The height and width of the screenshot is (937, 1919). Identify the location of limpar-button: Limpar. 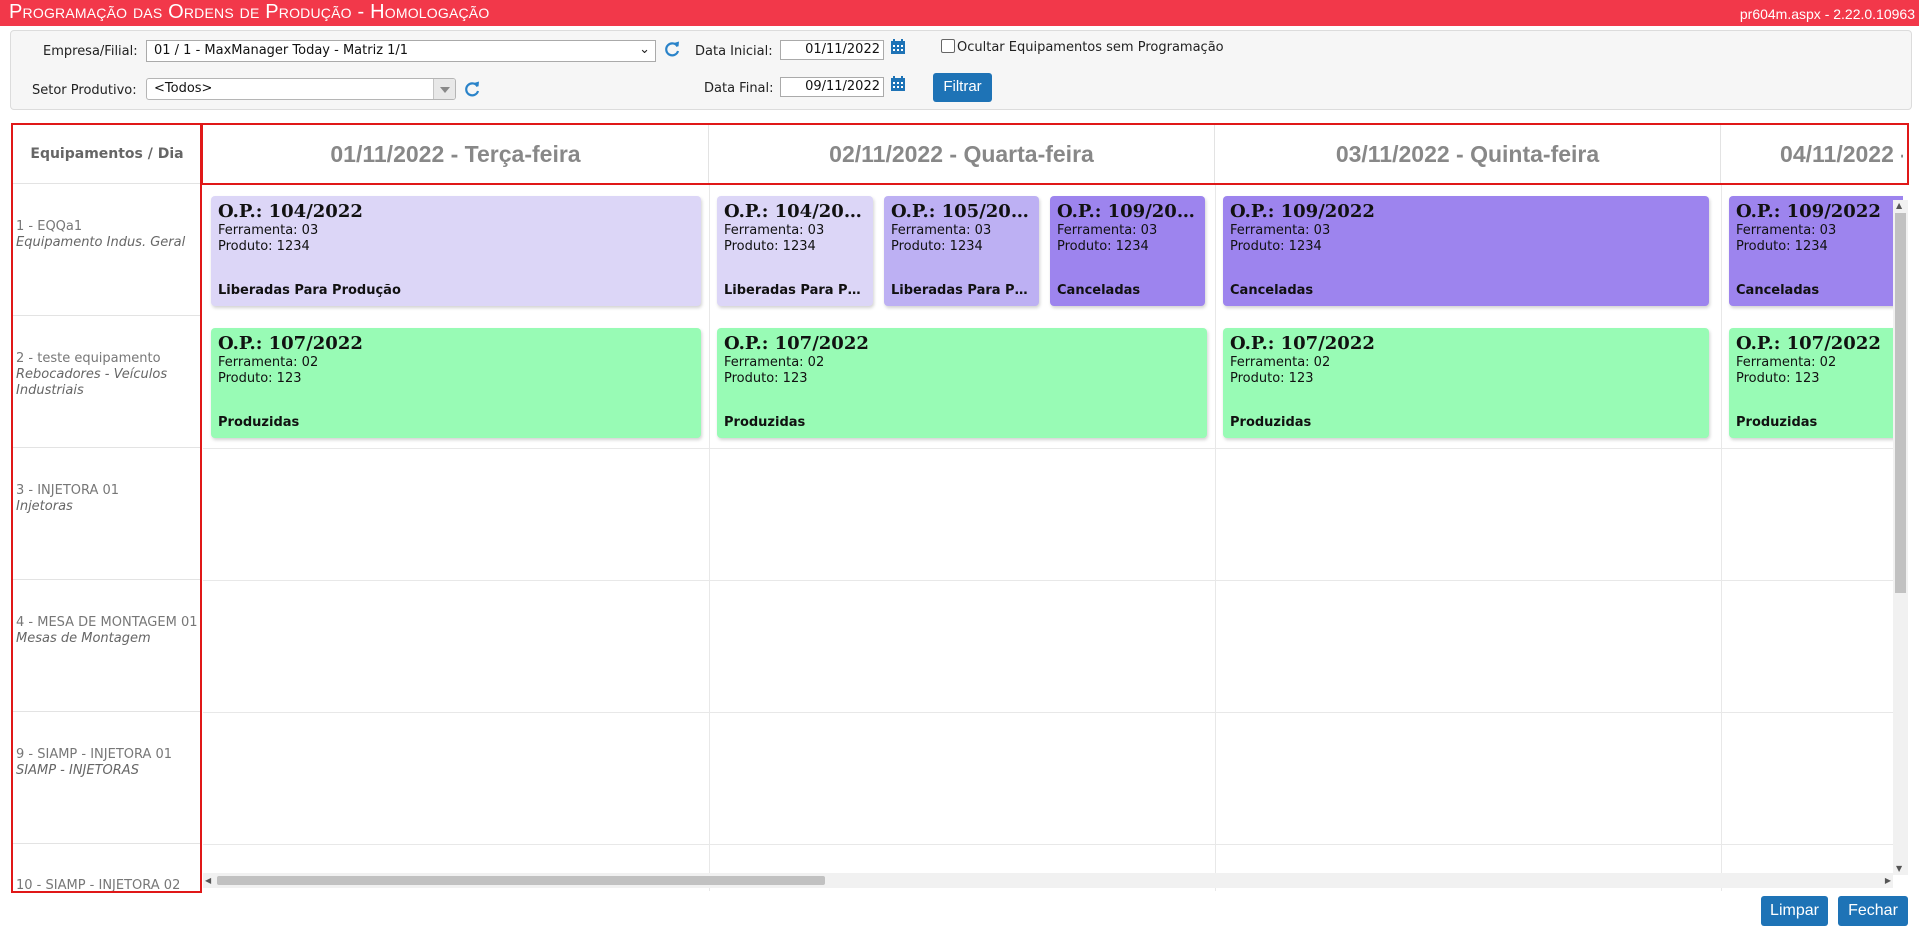
(1794, 911).